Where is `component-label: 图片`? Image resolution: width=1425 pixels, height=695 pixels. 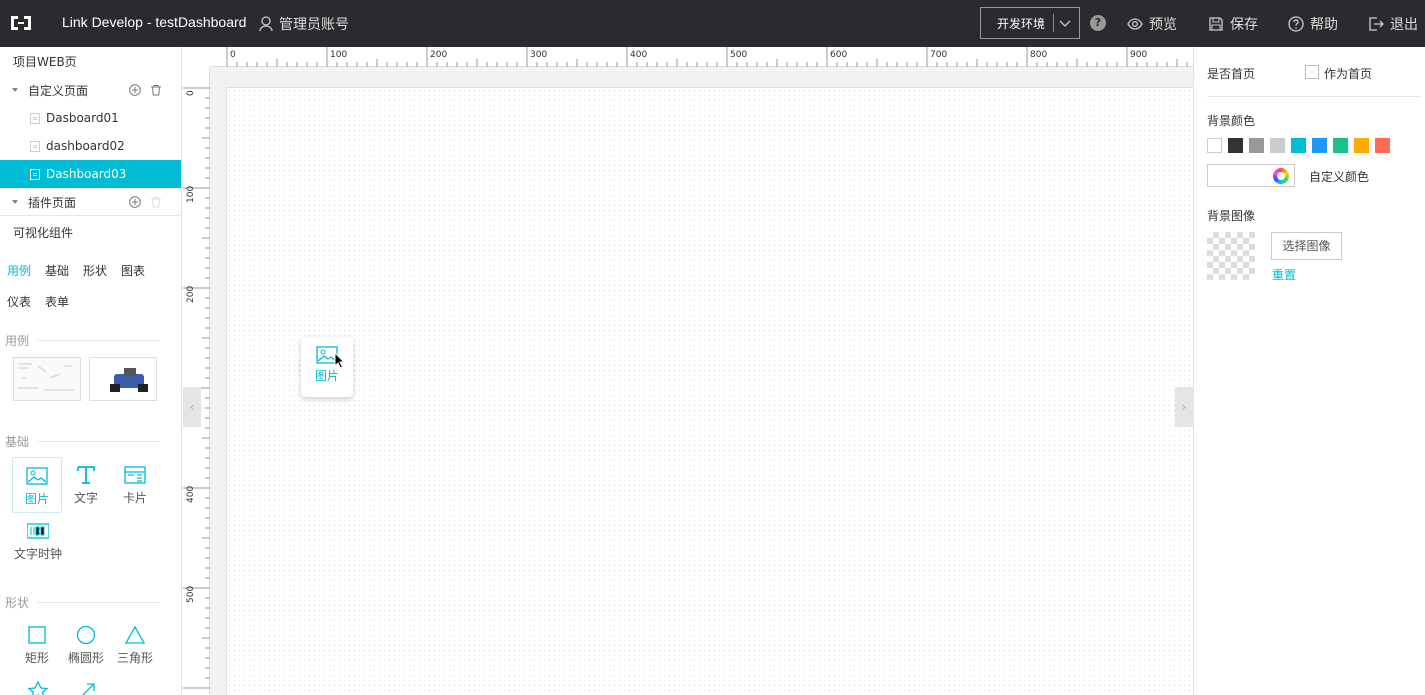 component-label: 图片 is located at coordinates (36, 499).